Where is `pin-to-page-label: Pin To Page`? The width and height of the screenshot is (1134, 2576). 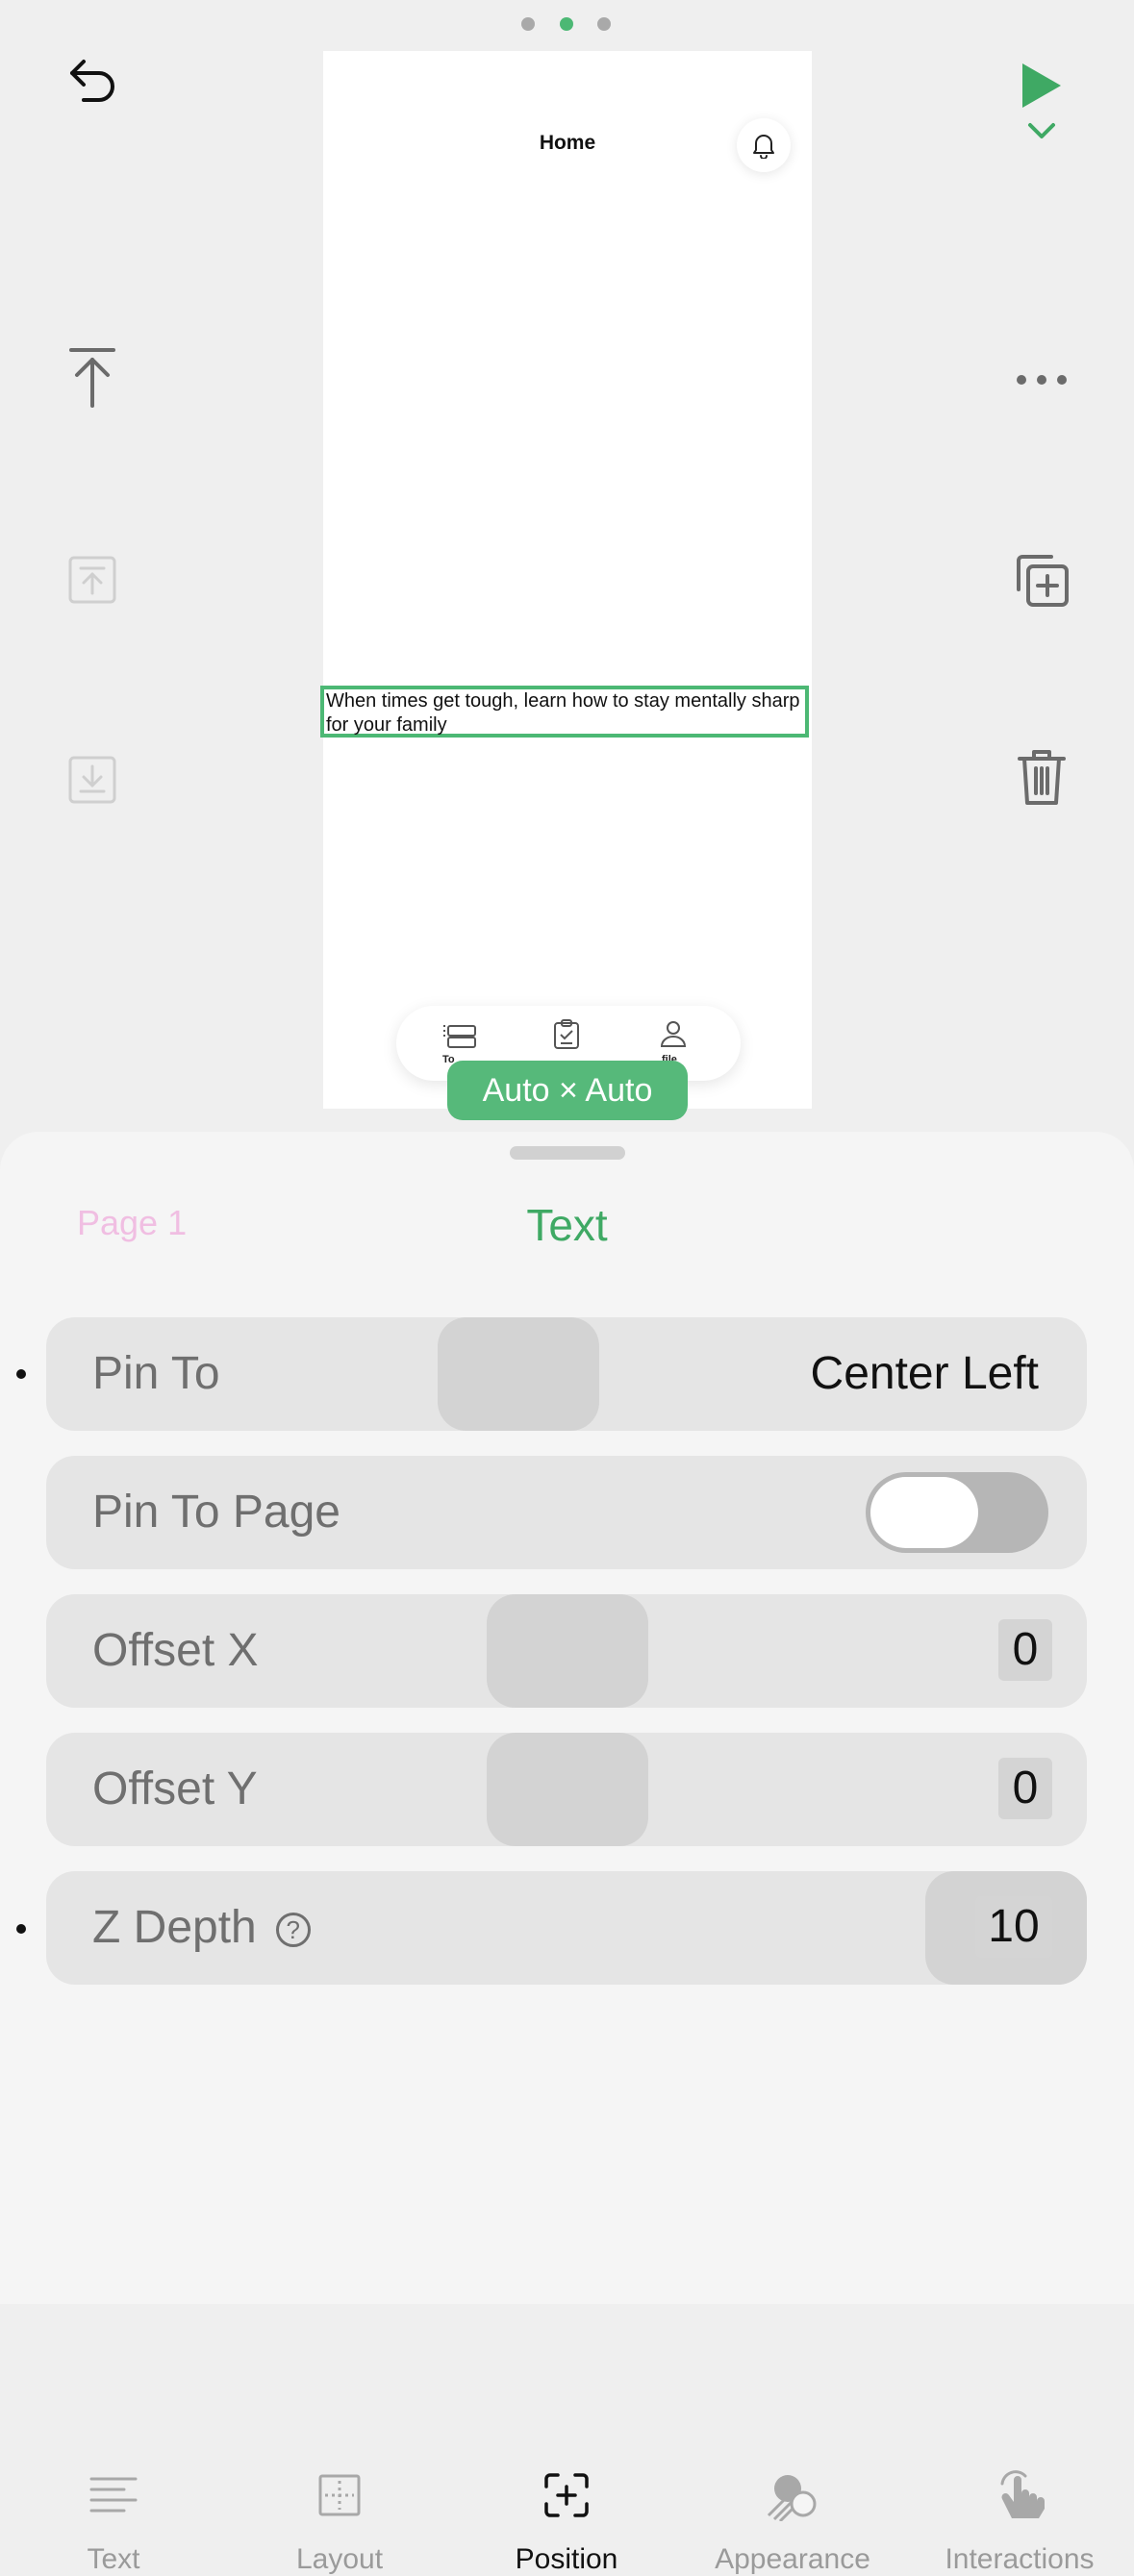
pin-to-page-label: Pin To Page is located at coordinates (216, 1512).